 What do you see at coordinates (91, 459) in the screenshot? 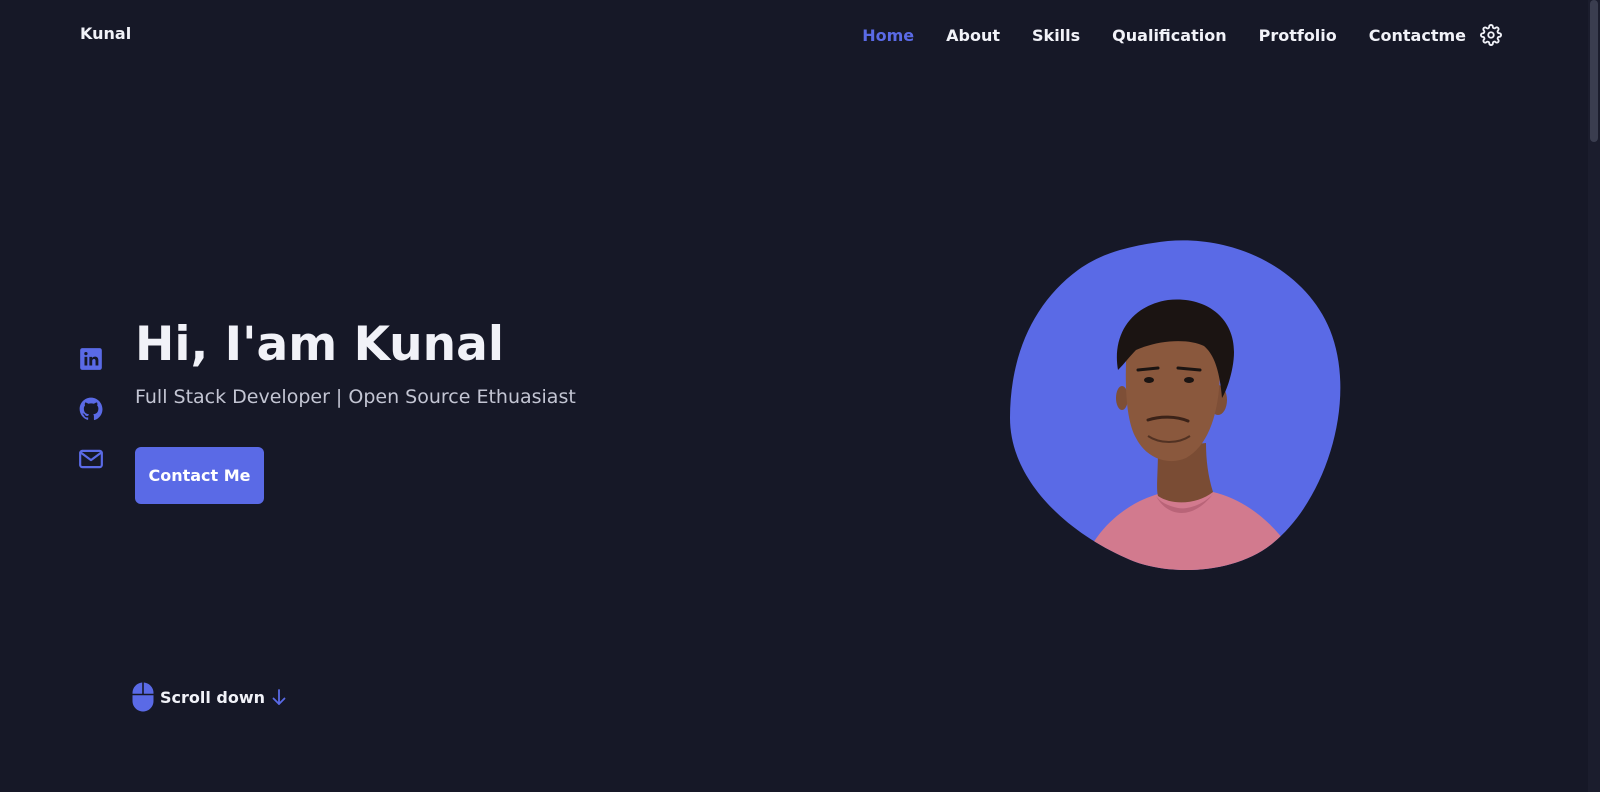
I see `mail-icon` at bounding box center [91, 459].